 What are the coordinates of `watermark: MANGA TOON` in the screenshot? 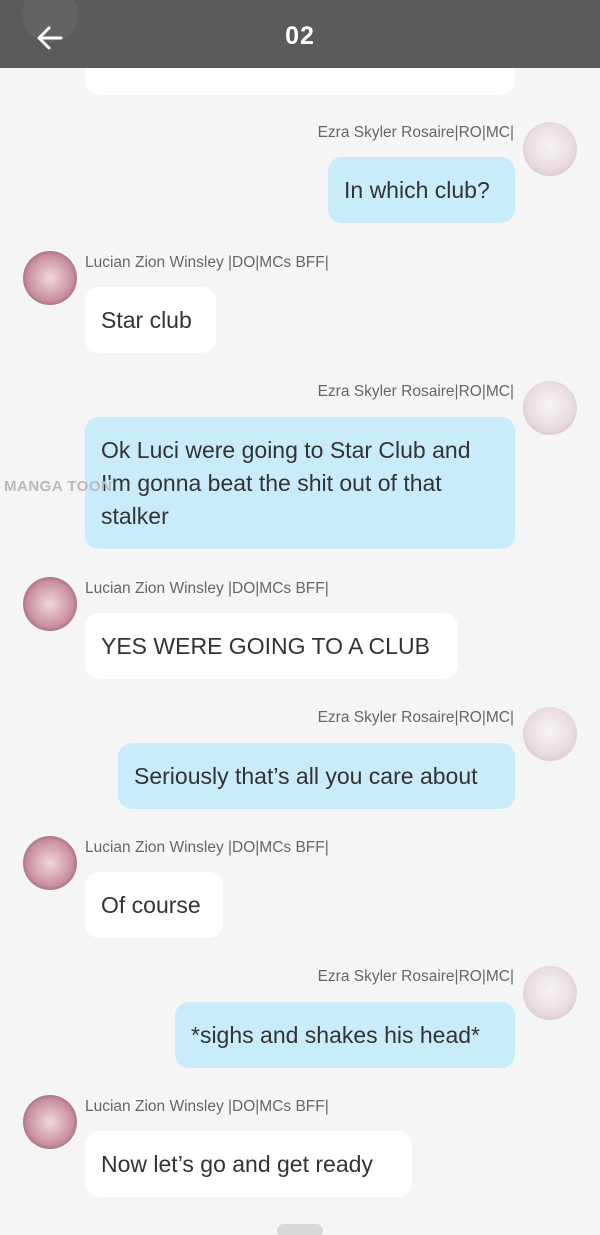 It's located at (58, 486).